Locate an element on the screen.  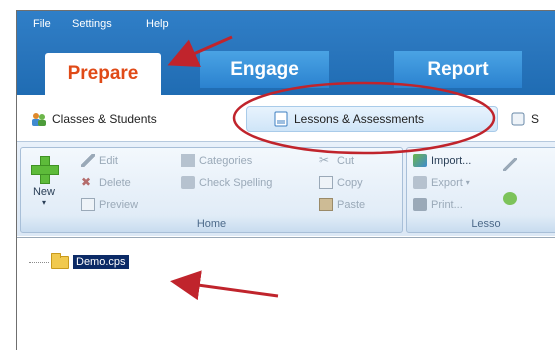
tab-prepare-label: Prepare is located at coordinates (103, 73).